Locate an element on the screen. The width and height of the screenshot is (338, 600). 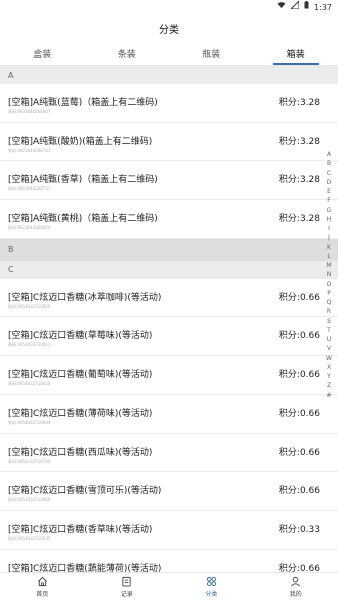
profile-icon is located at coordinates (296, 582).